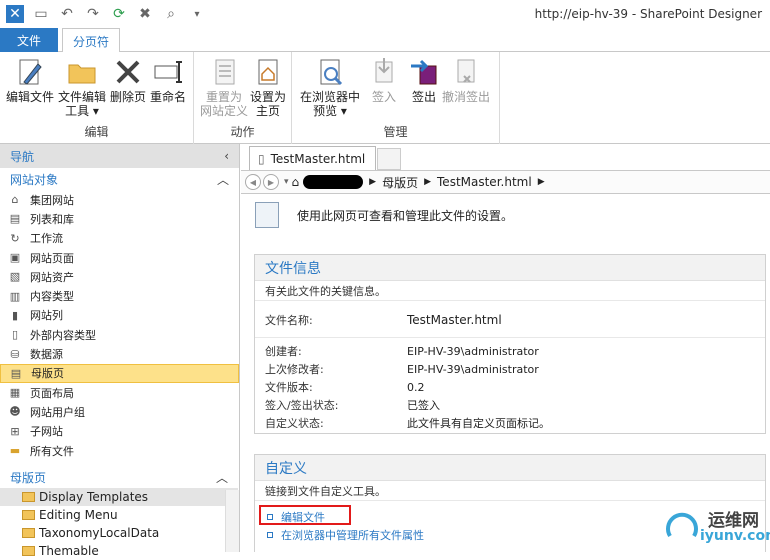  Describe the element at coordinates (119, 533) in the screenshot. I see `list-item-taxonomy: TaxonomyLocalData` at that location.